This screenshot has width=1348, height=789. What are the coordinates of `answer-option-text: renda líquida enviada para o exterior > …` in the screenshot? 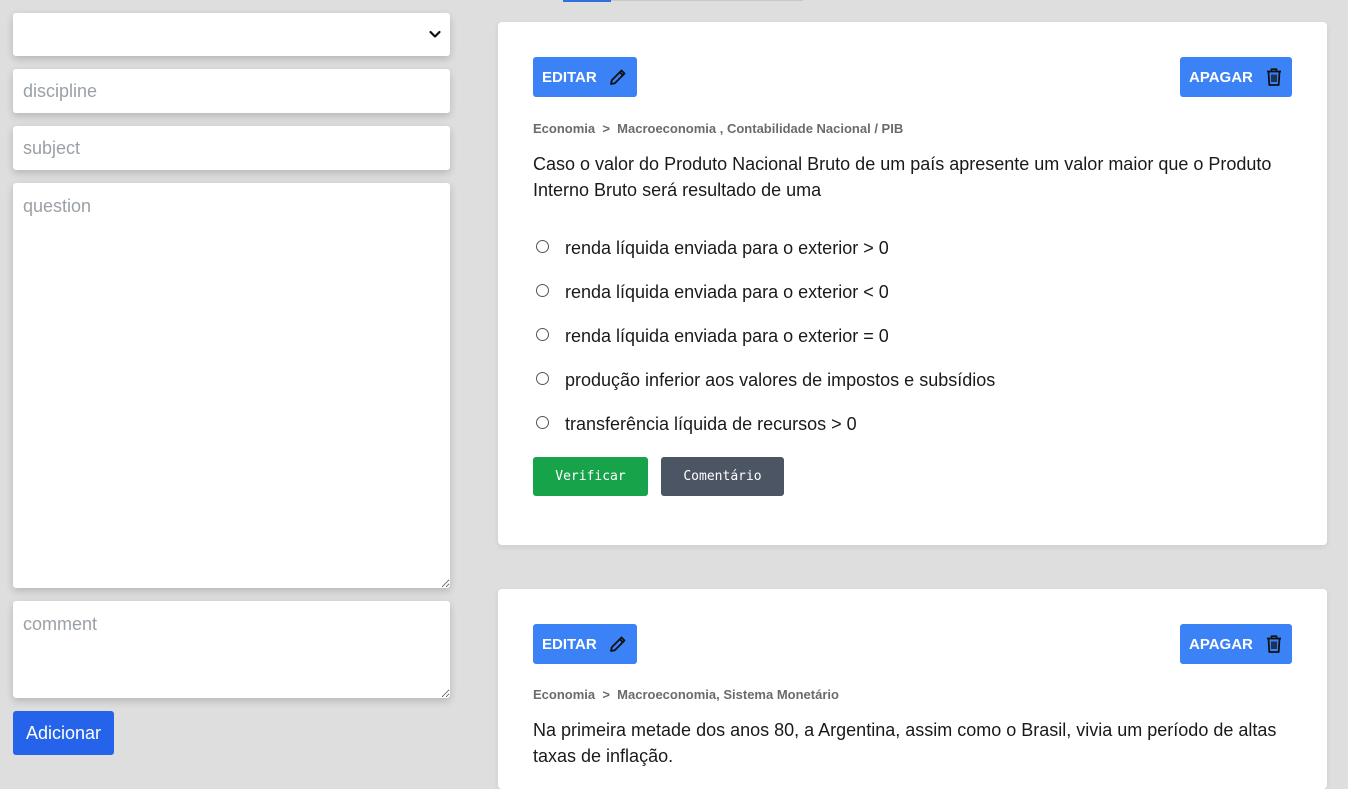 It's located at (727, 247).